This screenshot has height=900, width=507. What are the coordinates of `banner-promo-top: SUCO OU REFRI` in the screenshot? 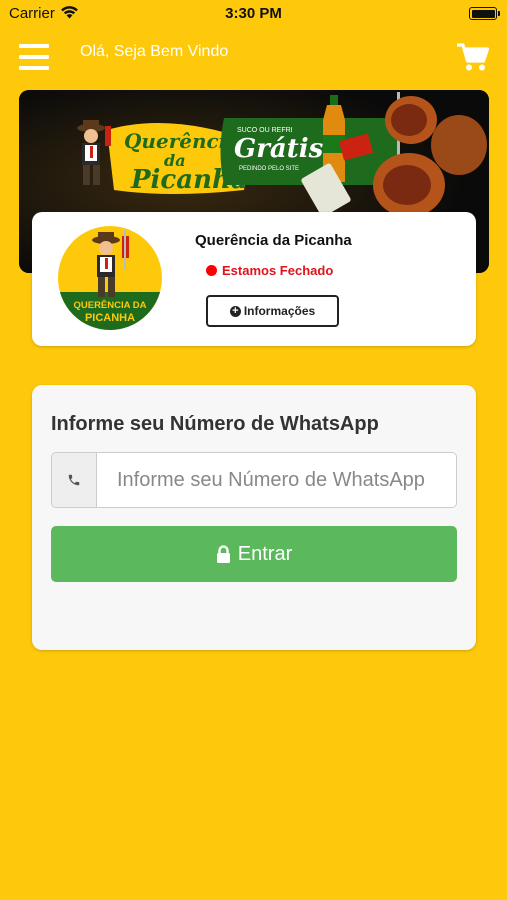 It's located at (265, 130).